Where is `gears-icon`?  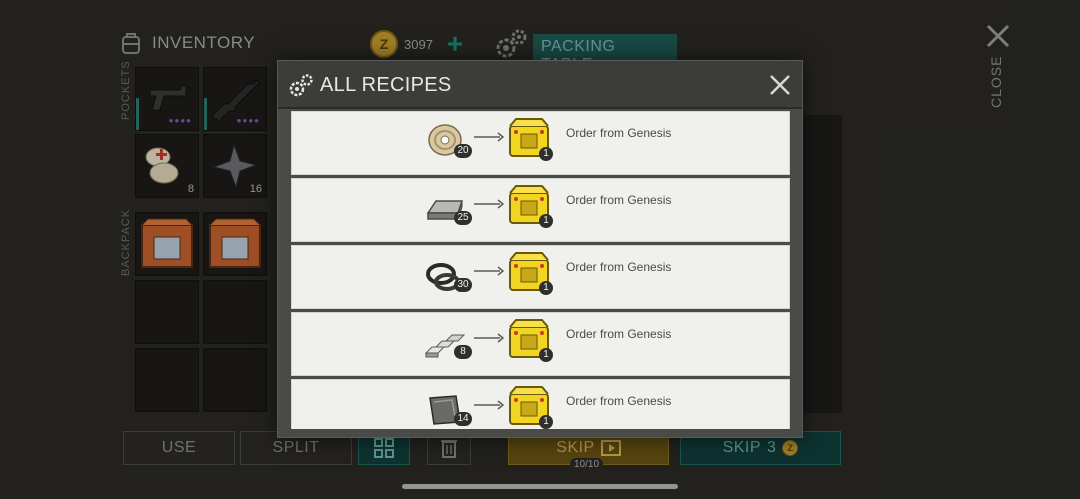
gears-icon is located at coordinates (301, 85).